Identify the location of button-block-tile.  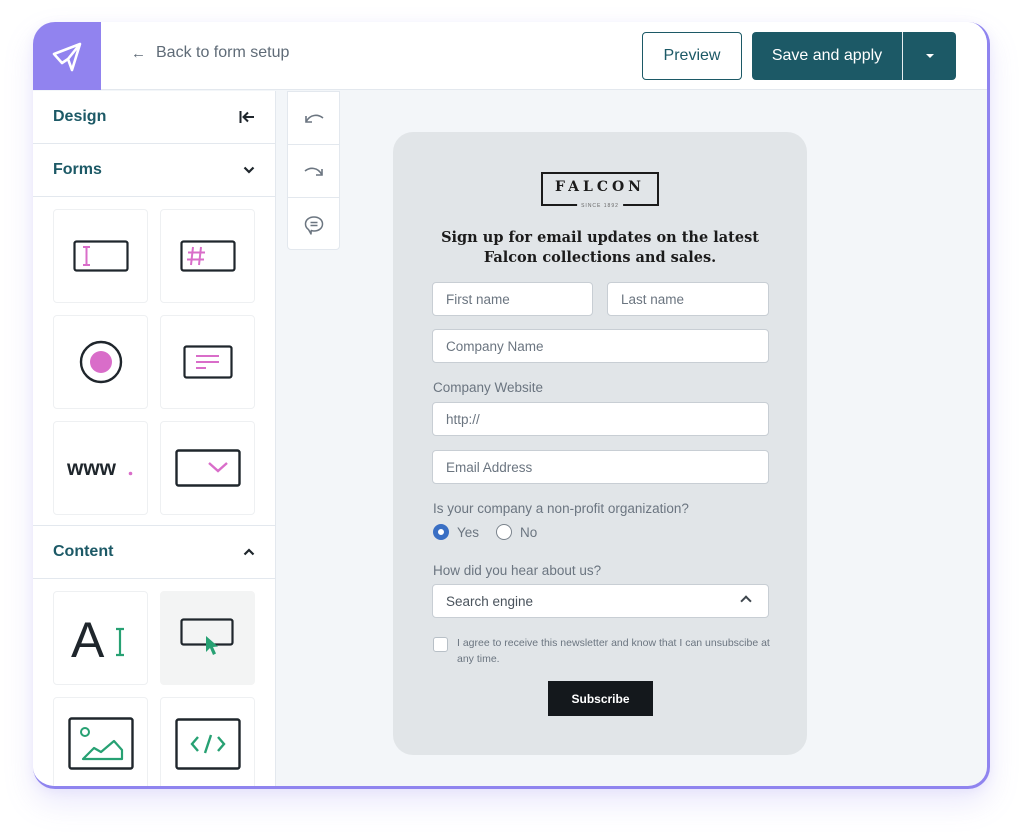
(207, 638).